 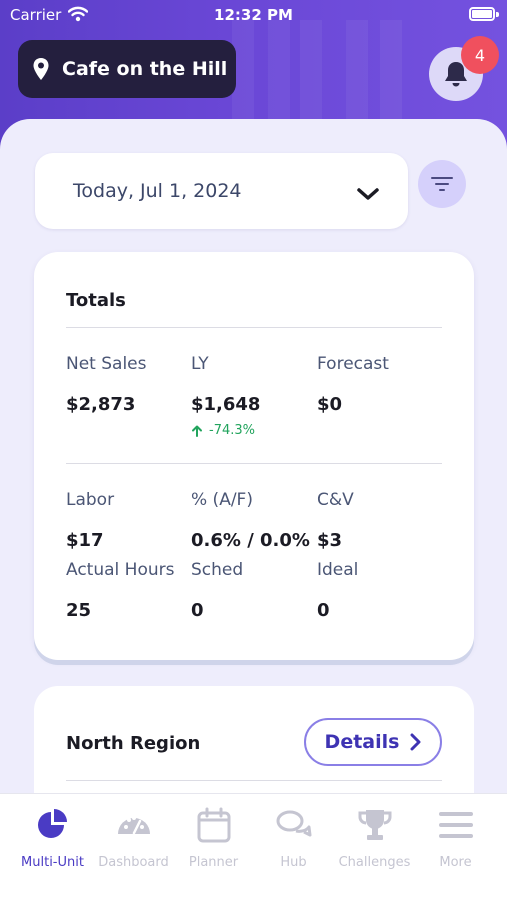 I want to click on status-bar: Carrier 12:32 PM, so click(x=253, y=16).